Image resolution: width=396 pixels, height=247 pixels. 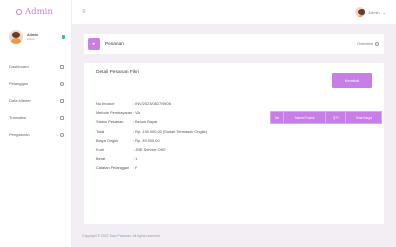 What do you see at coordinates (117, 72) in the screenshot?
I see `card-title: Detail Pesanan Fikri` at bounding box center [117, 72].